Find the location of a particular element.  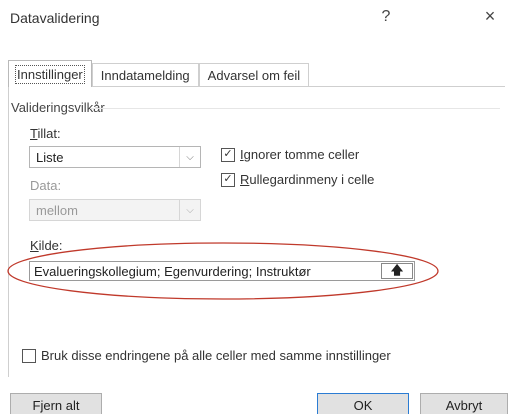

help-button: ? is located at coordinates (386, 17).